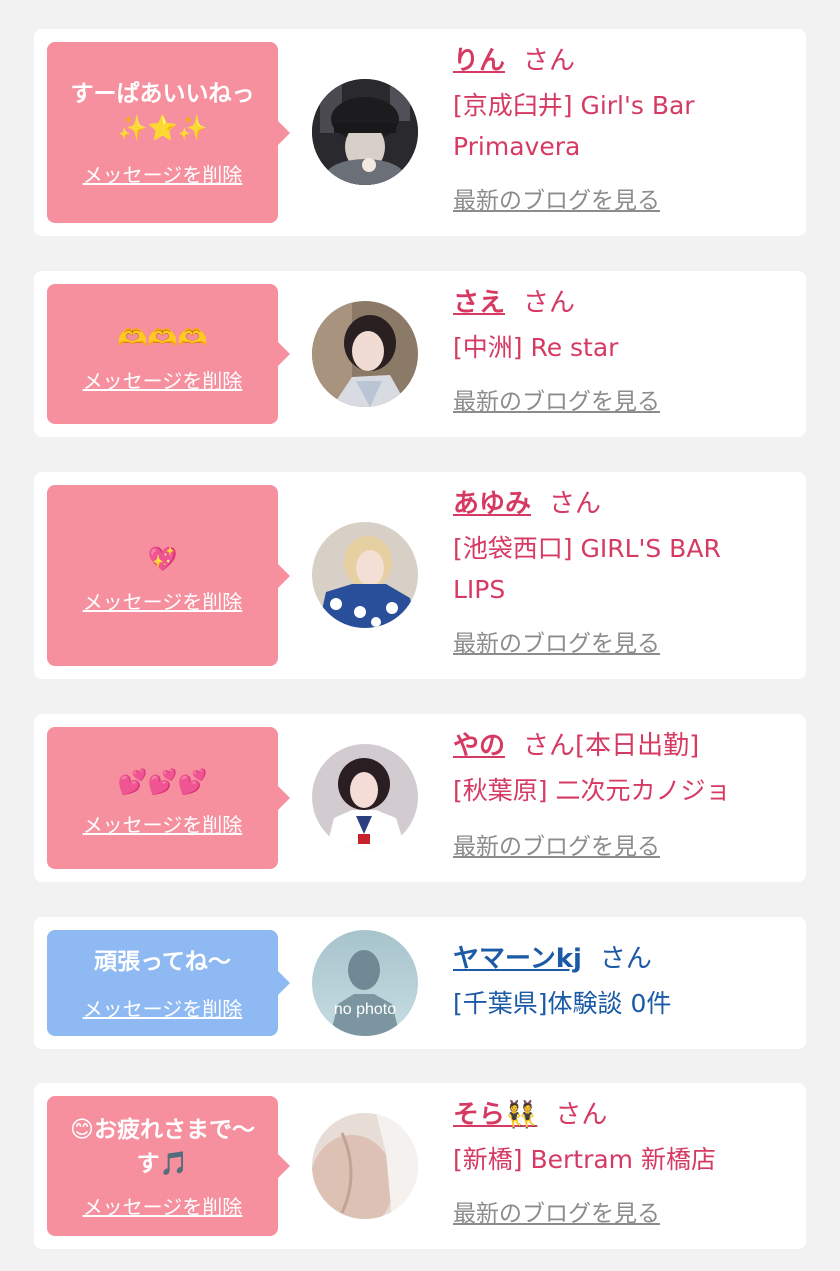 Image resolution: width=840 pixels, height=1271 pixels. I want to click on shop-name: [池袋西口] GIRL'S BAR LIPS, so click(624, 569).